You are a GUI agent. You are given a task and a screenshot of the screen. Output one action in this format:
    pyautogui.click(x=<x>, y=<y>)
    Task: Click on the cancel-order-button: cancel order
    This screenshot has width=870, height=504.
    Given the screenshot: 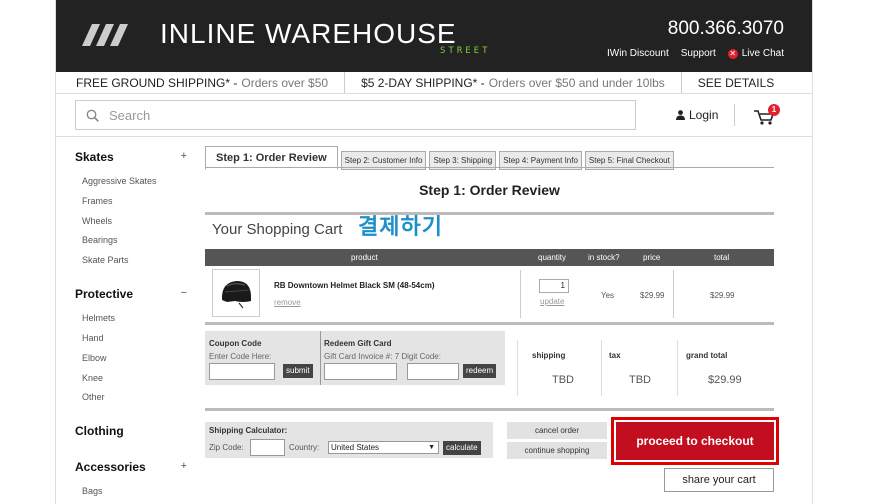 What is the action you would take?
    pyautogui.click(x=557, y=430)
    